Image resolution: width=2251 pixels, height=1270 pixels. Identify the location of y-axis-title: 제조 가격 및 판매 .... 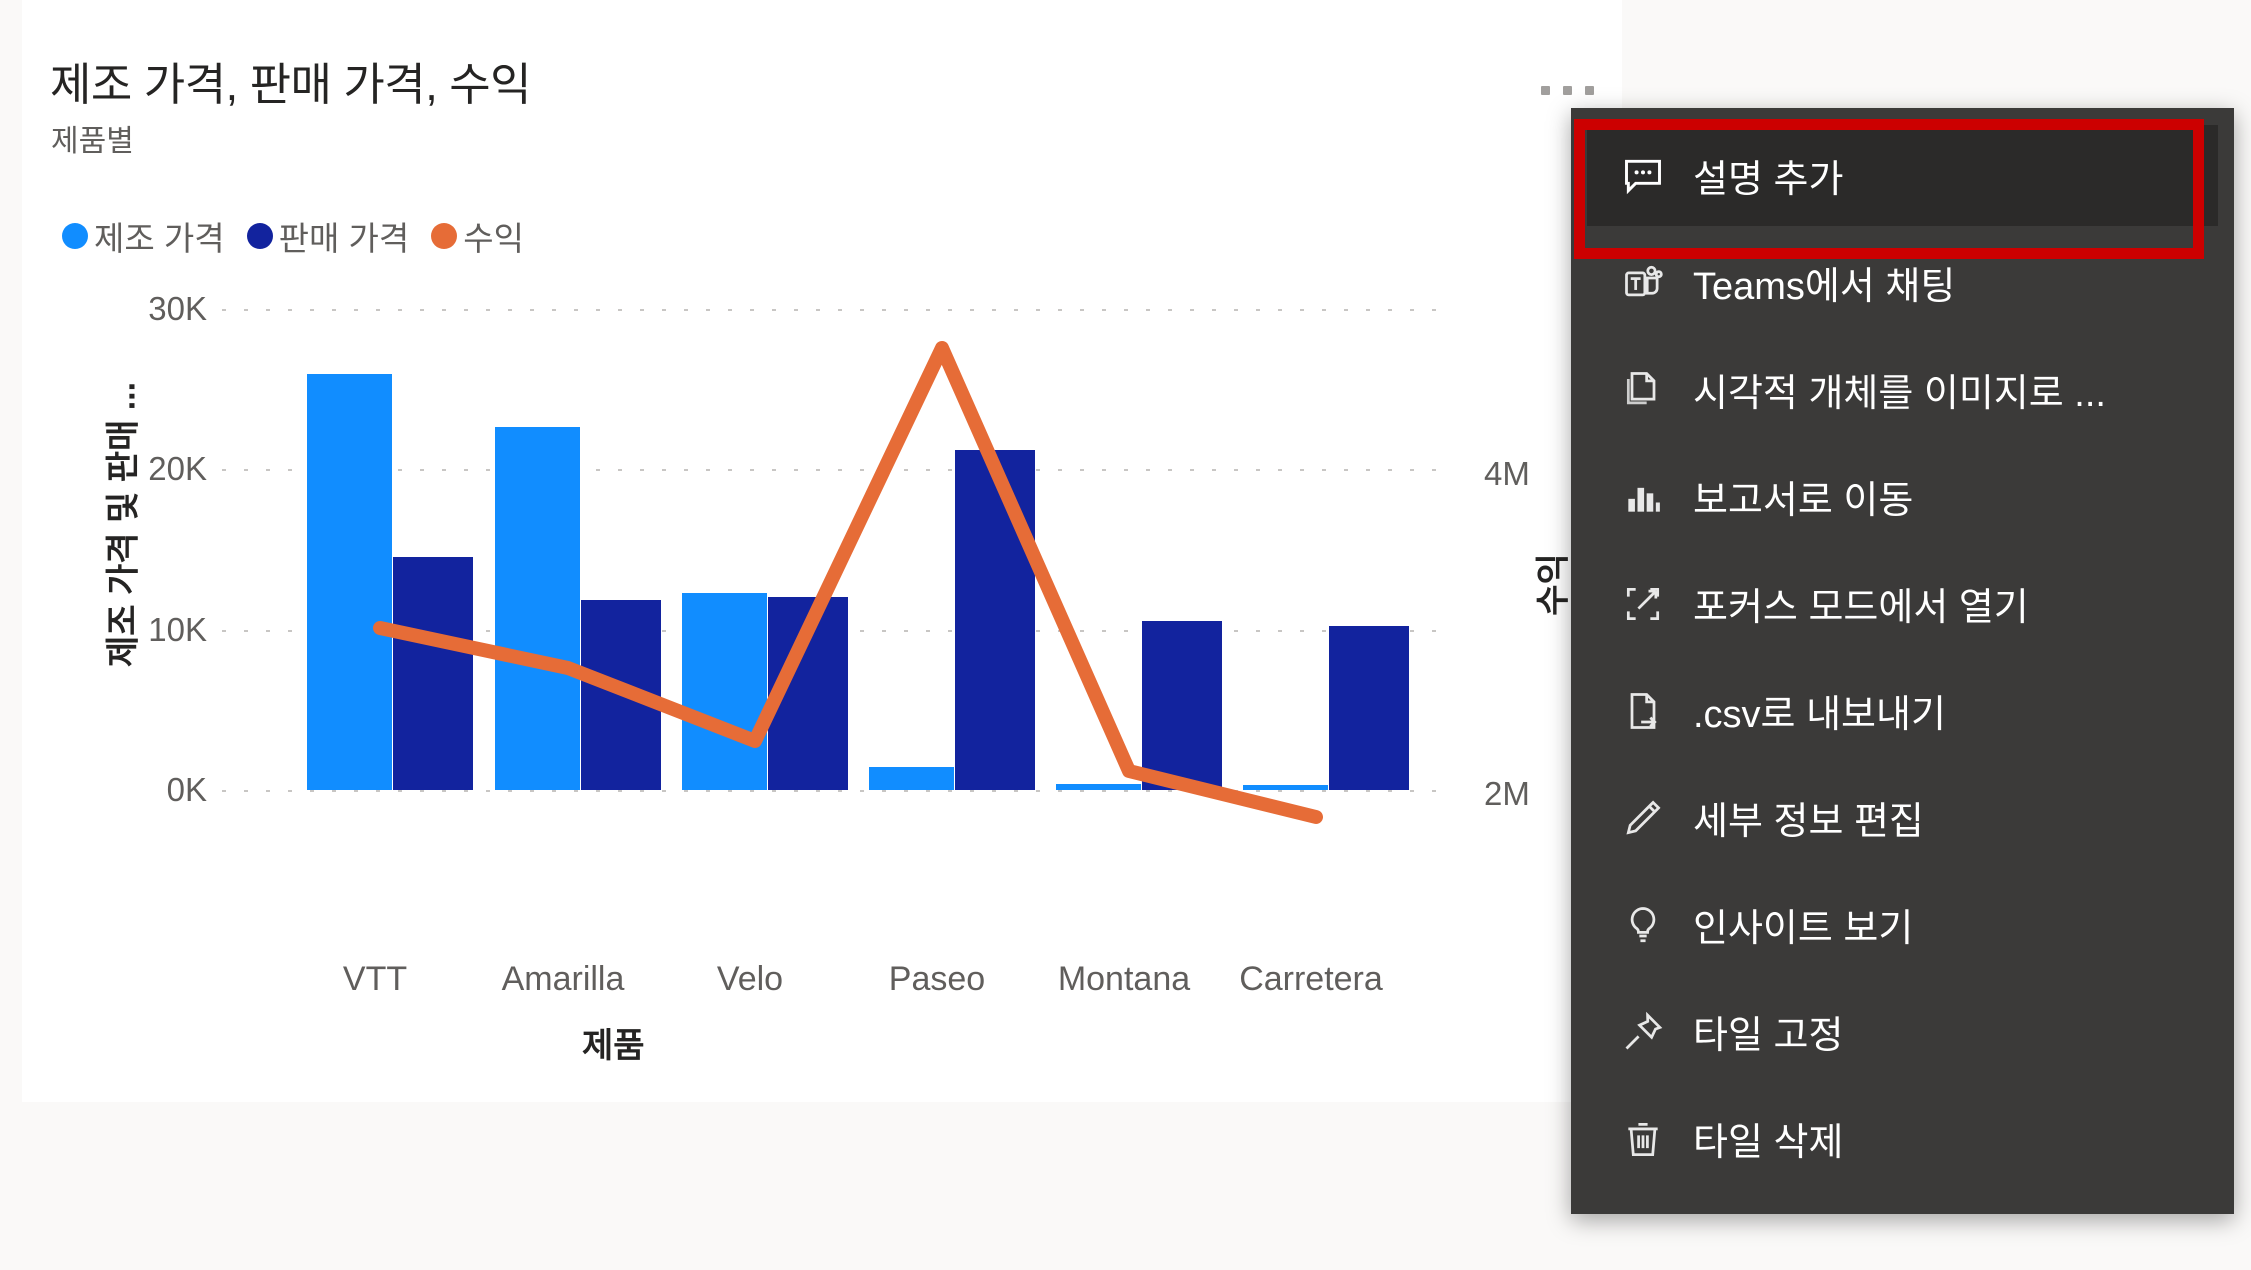
(123, 524).